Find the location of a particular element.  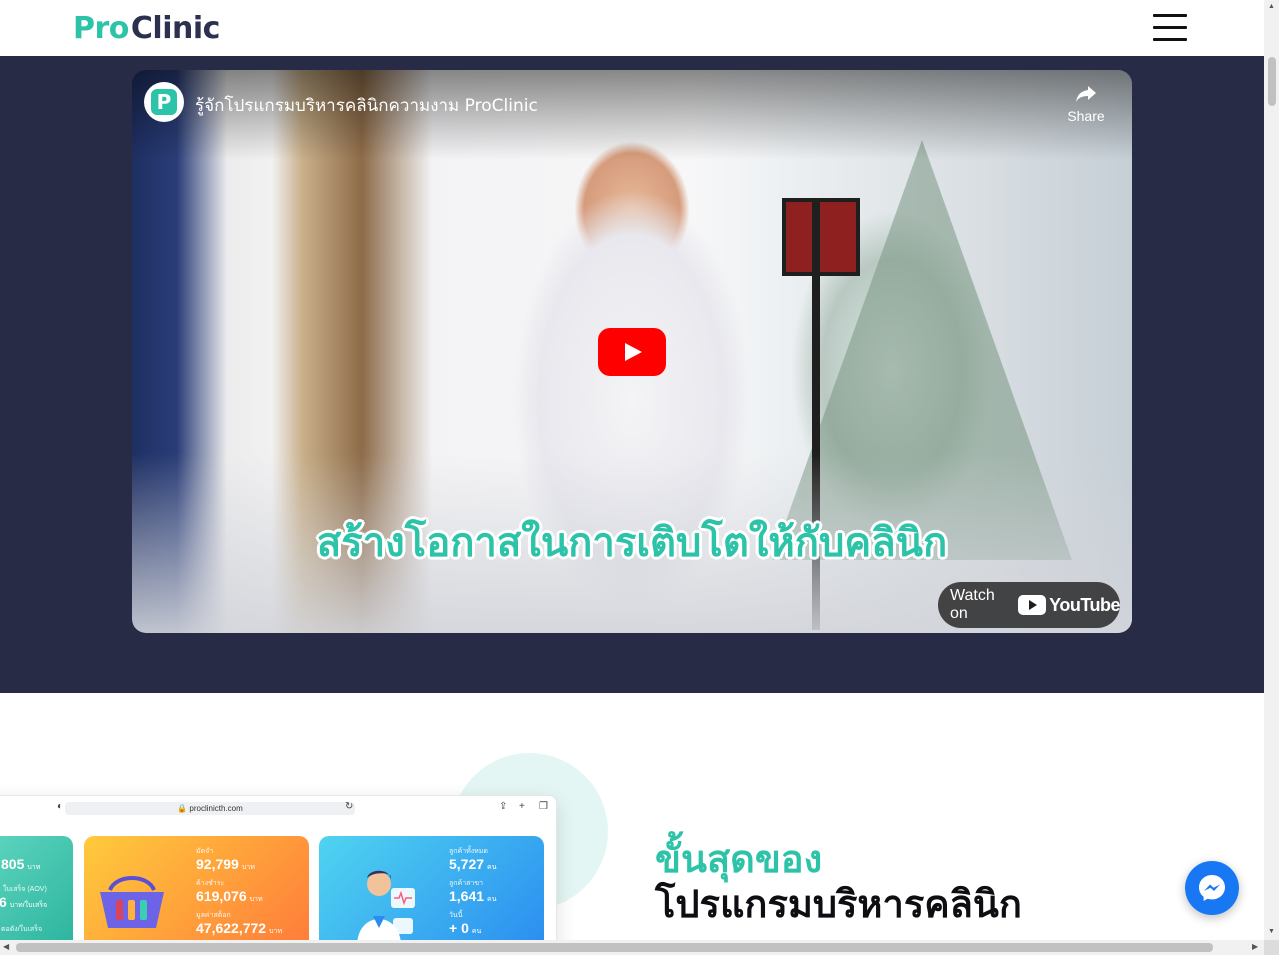

stat-value: + 0 คน is located at coordinates (465, 928).